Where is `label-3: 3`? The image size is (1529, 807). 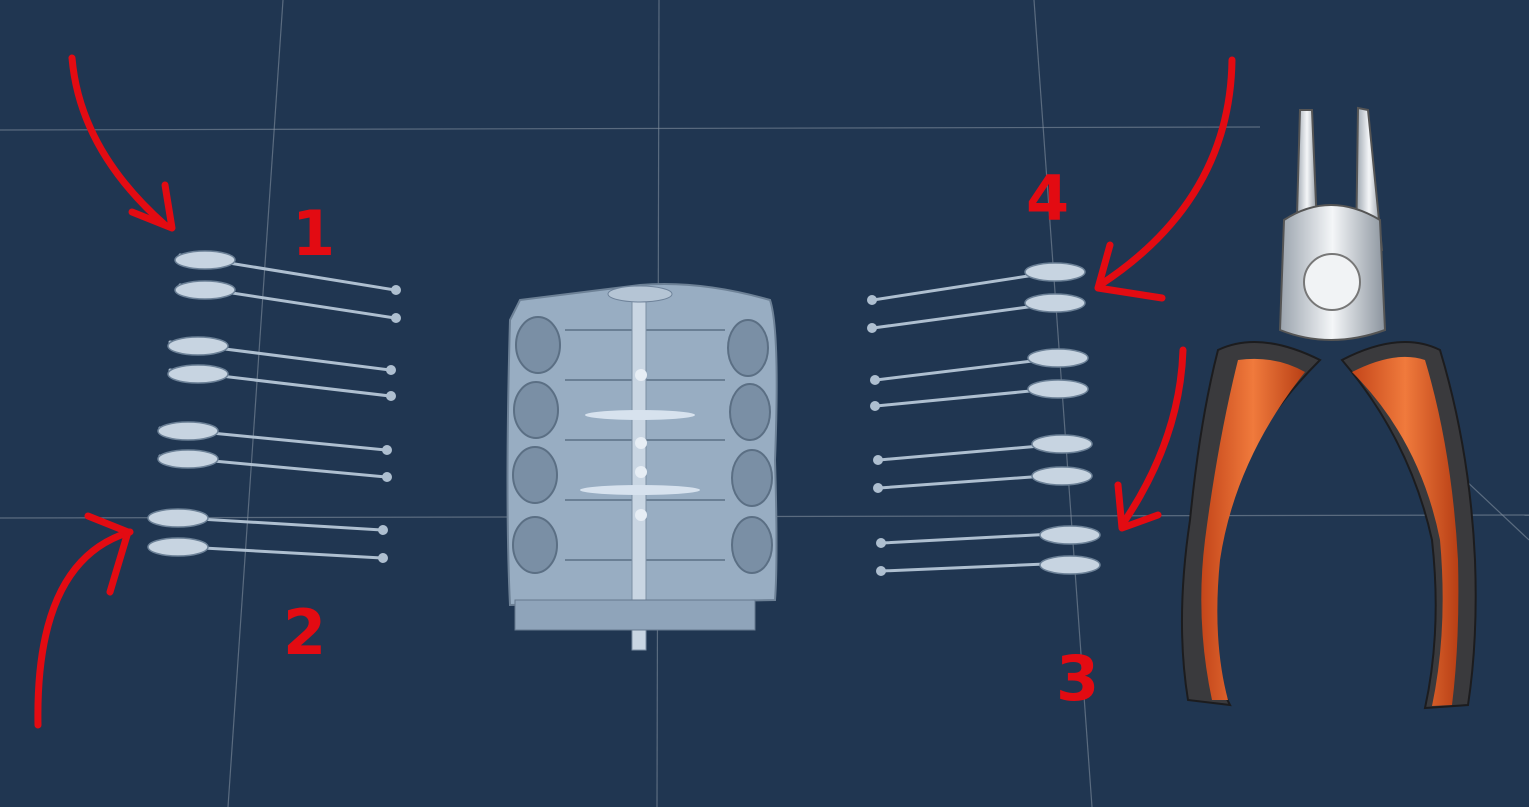 label-3: 3 is located at coordinates (1077, 678).